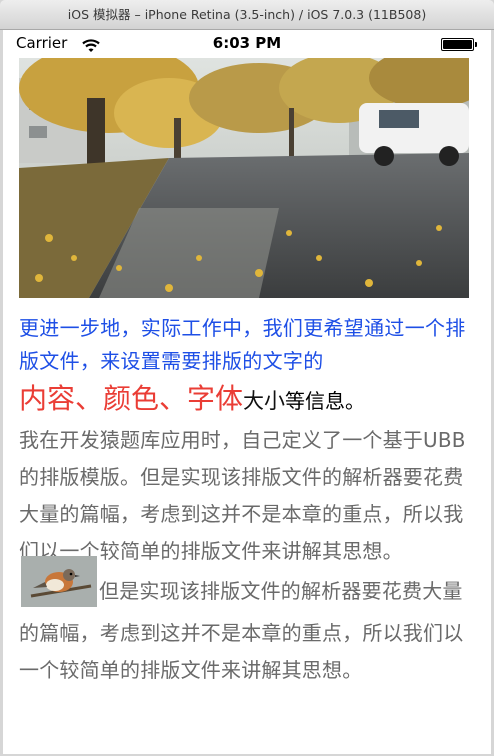 The height and width of the screenshot is (756, 494). What do you see at coordinates (59, 581) in the screenshot?
I see `bird-image` at bounding box center [59, 581].